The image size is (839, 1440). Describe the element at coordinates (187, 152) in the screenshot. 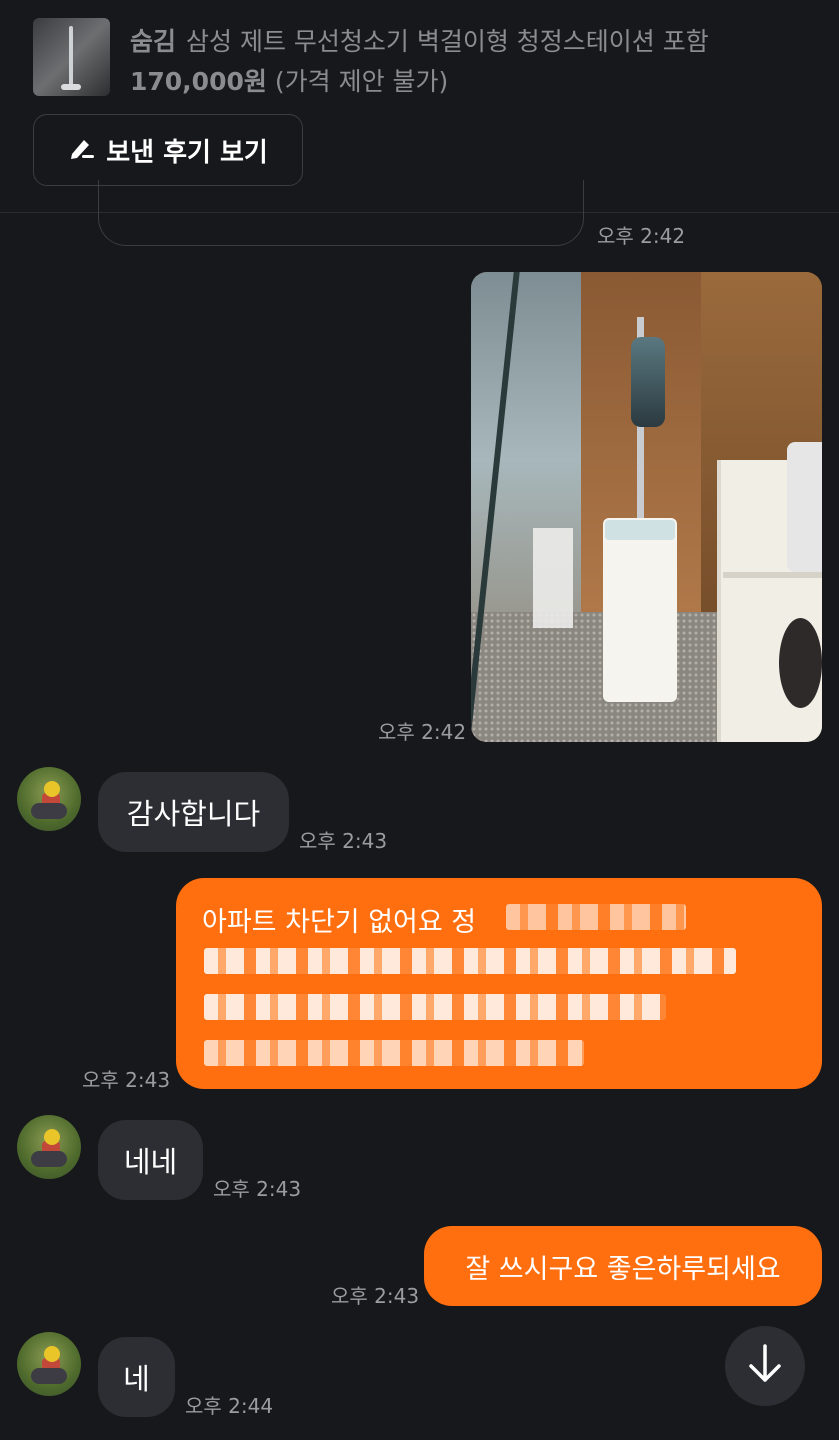

I see `sent-review-label: 보낸 후기 보기` at that location.